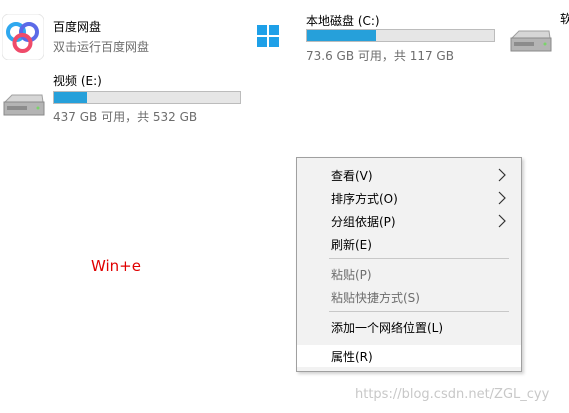 The height and width of the screenshot is (413, 569). I want to click on partial-drive-item, so click(530, 43).